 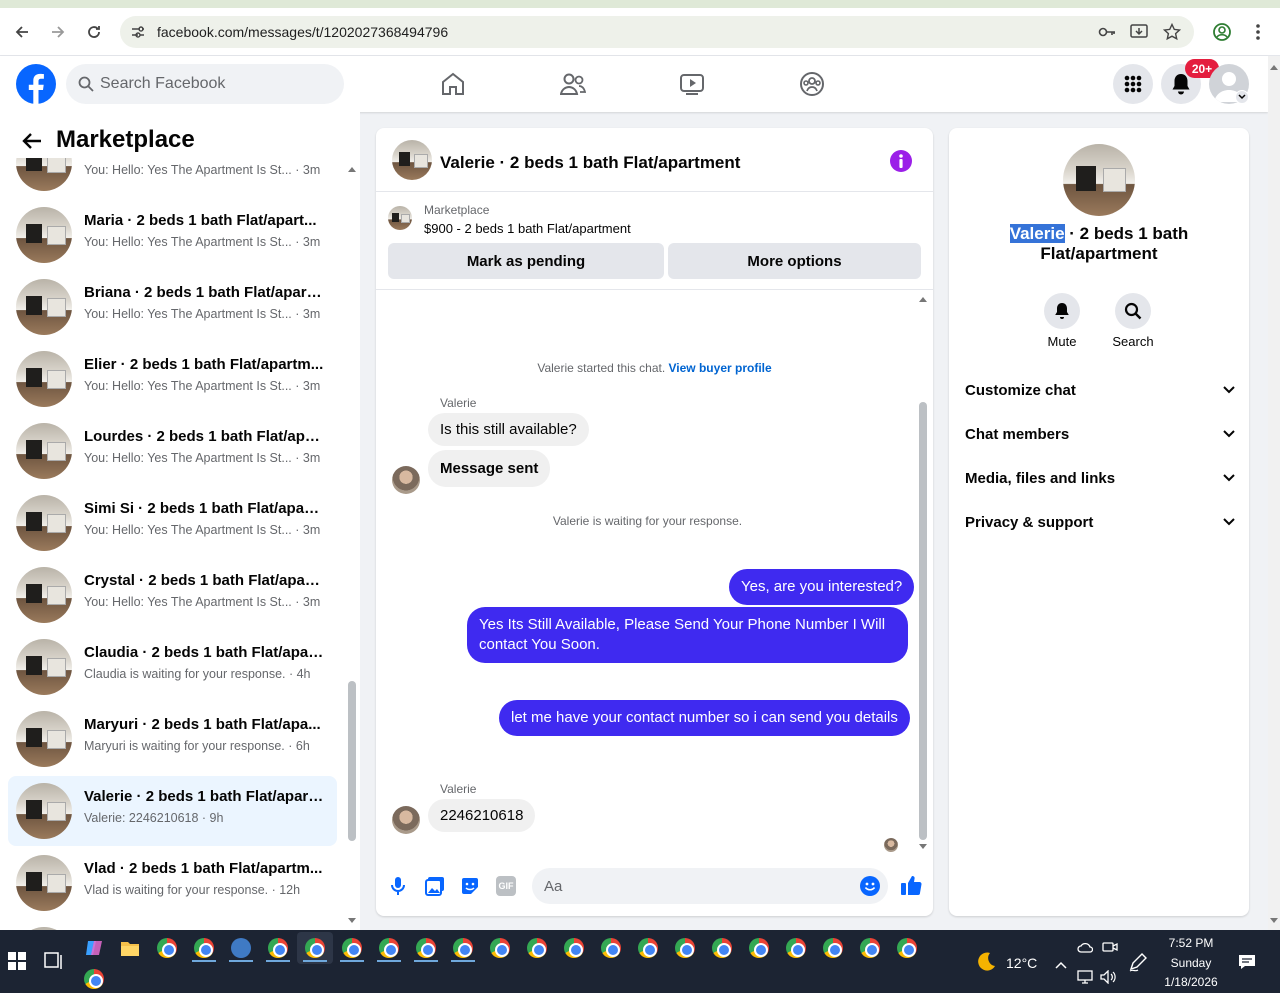 I want to click on emoji-icon, so click(x=870, y=888).